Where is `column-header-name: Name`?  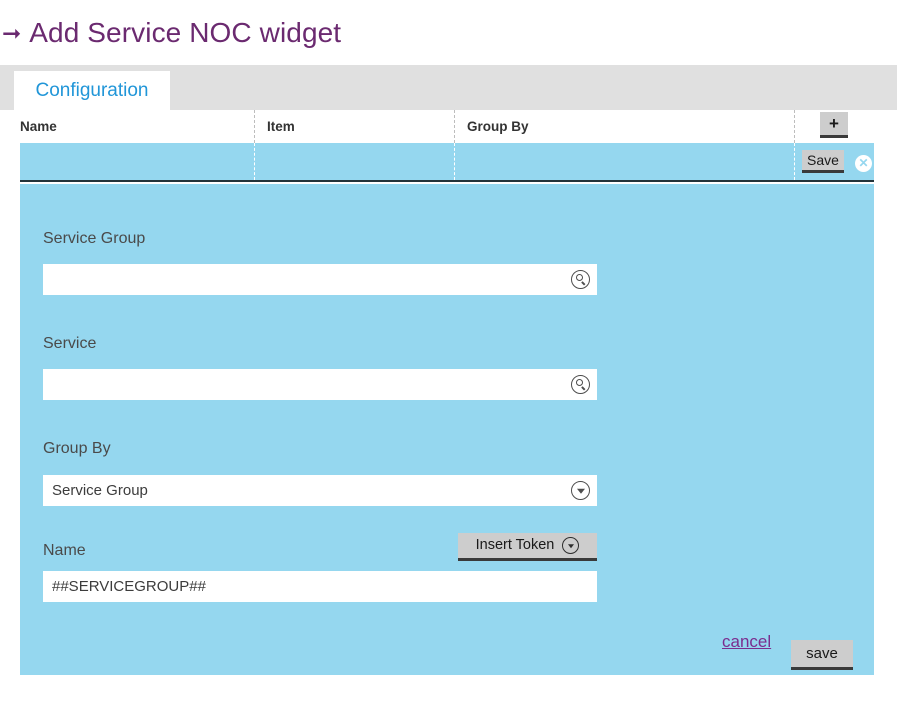 column-header-name: Name is located at coordinates (38, 126).